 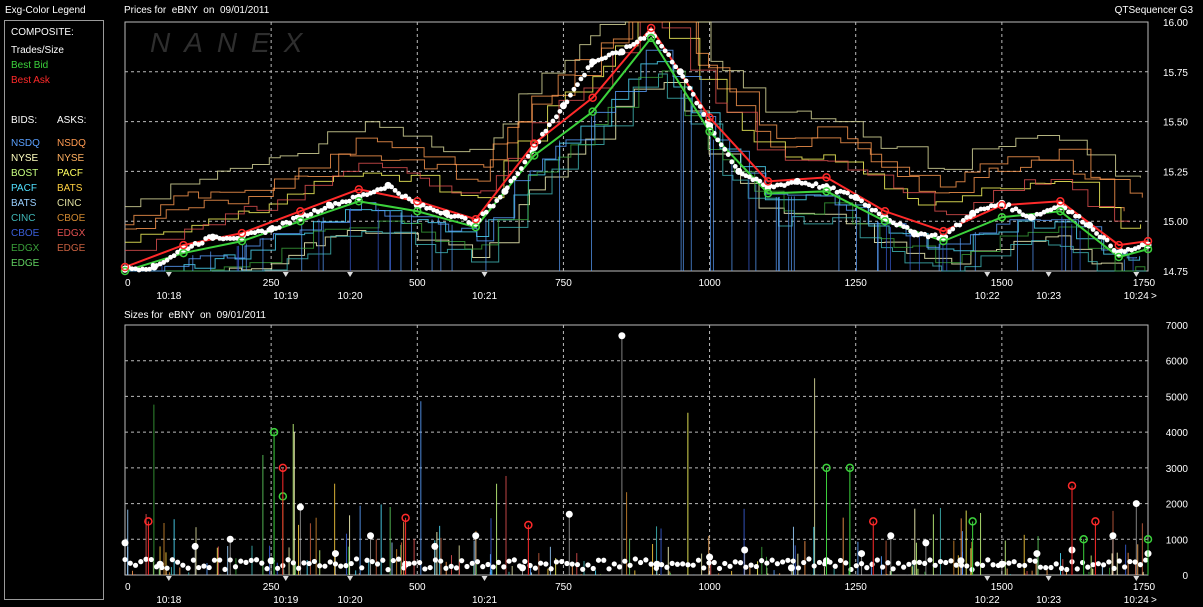 I want to click on size-ytick-label: 7000, so click(x=1177, y=326).